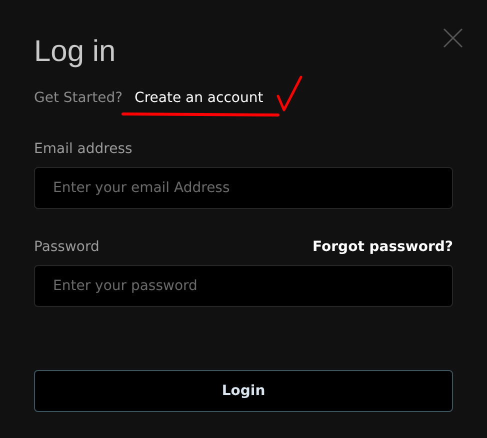 Image resolution: width=487 pixels, height=438 pixels. I want to click on input-field: Enter your email Address, so click(243, 188).